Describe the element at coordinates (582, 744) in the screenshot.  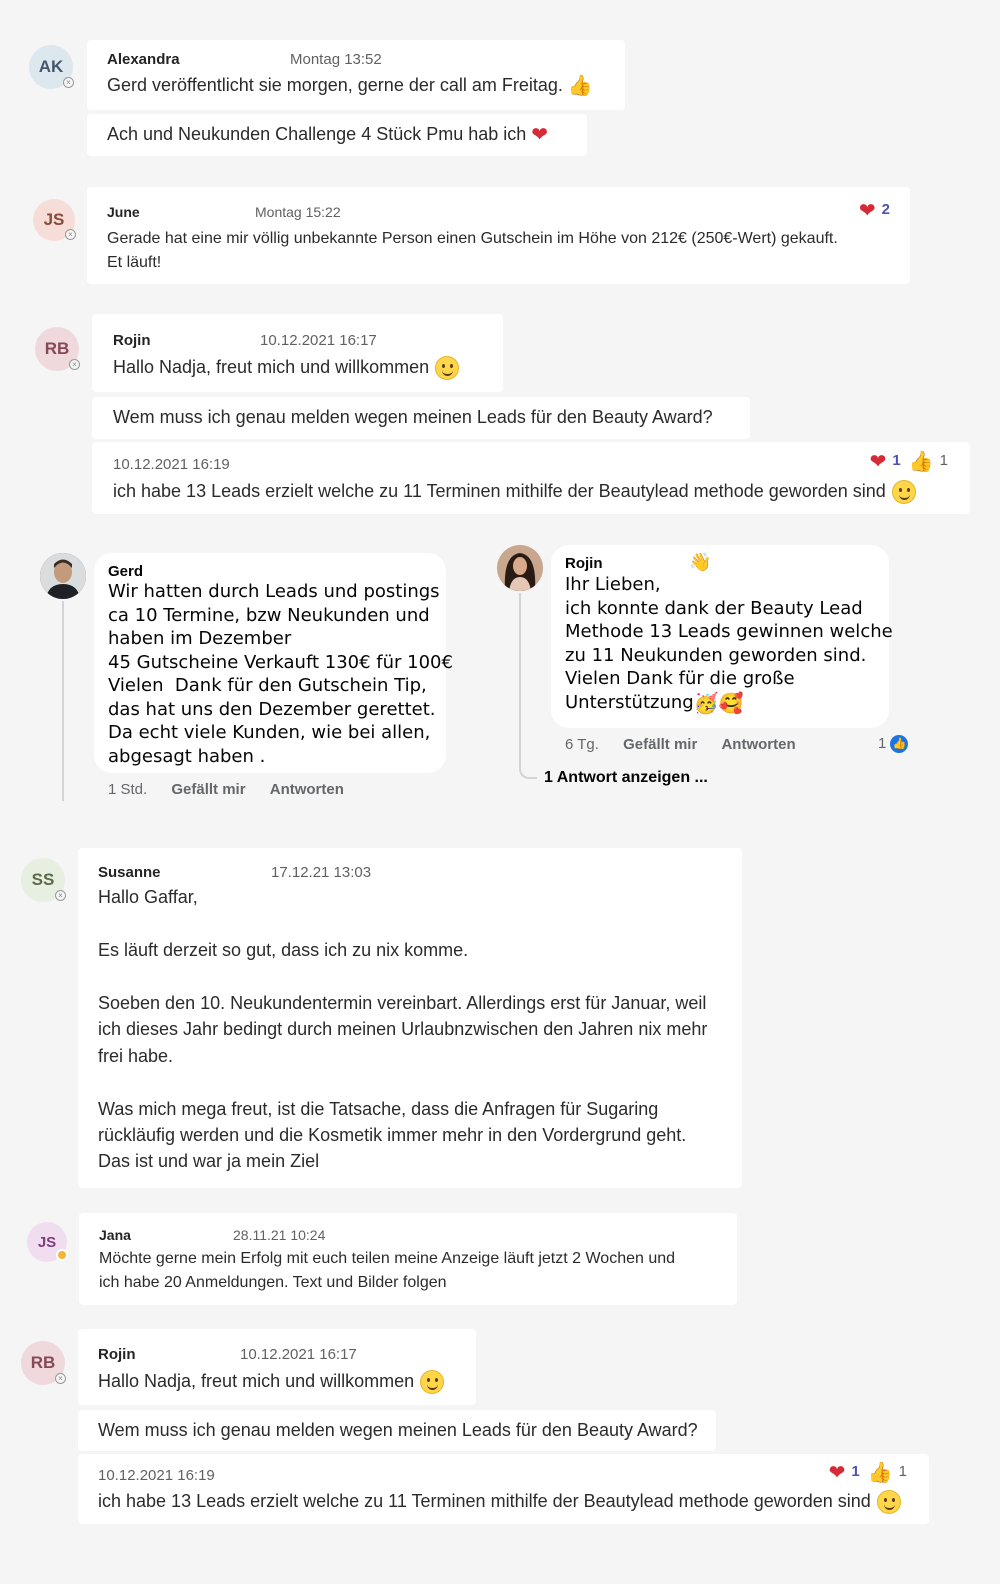
I see `comment-age: 6 Tg.` at that location.